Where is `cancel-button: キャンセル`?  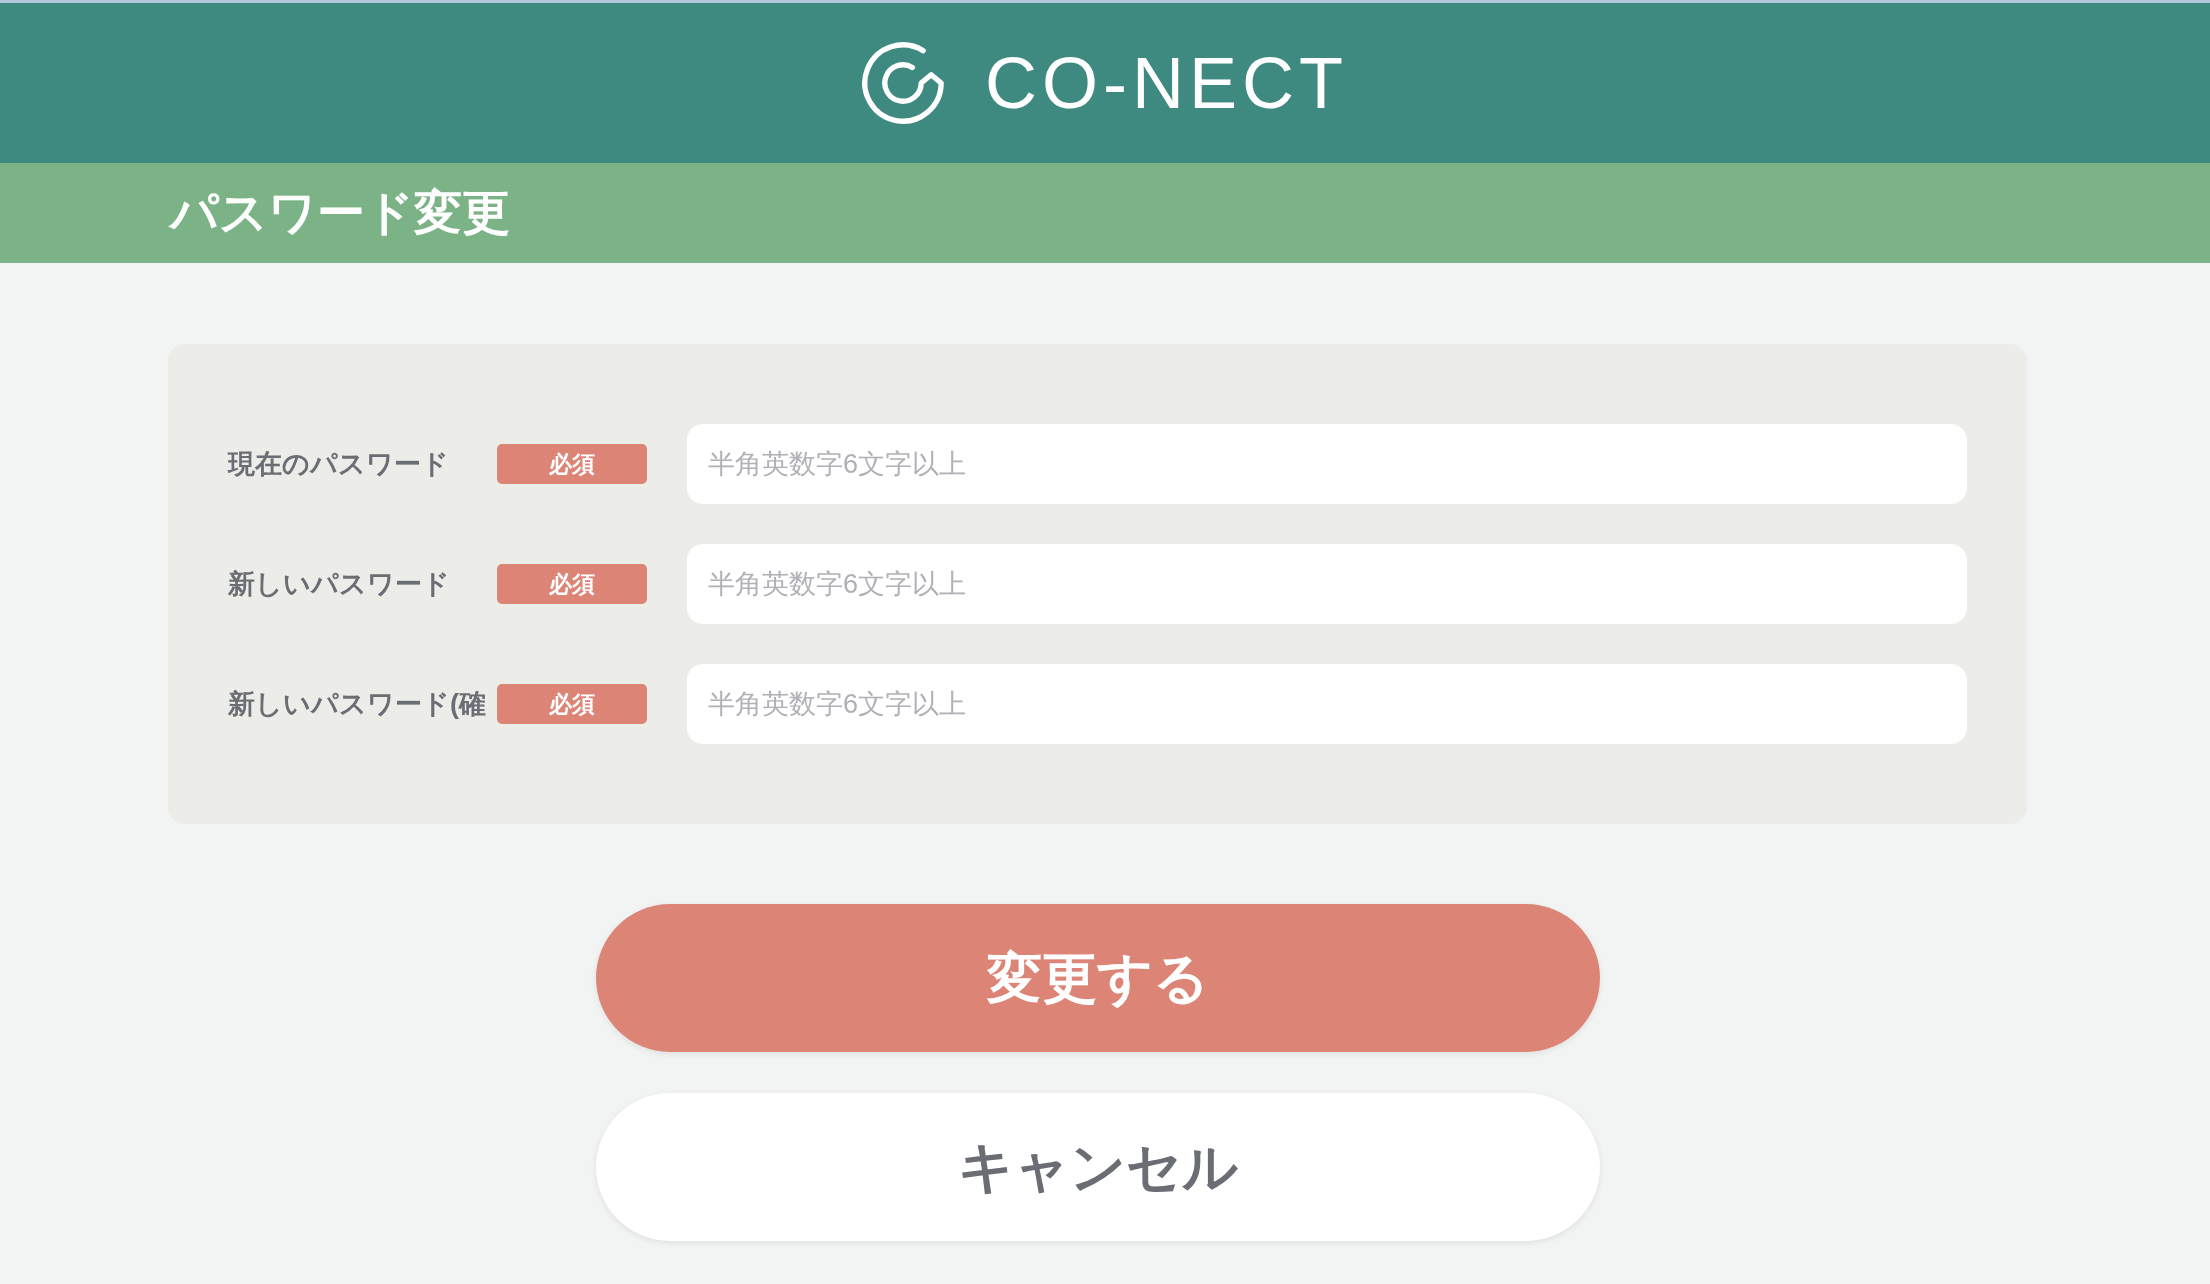
cancel-button: キャンセル is located at coordinates (1097, 1167).